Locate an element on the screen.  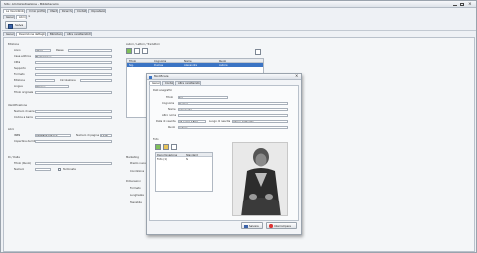
isbn-field: 9788806196110 is located at coordinates (53, 135).